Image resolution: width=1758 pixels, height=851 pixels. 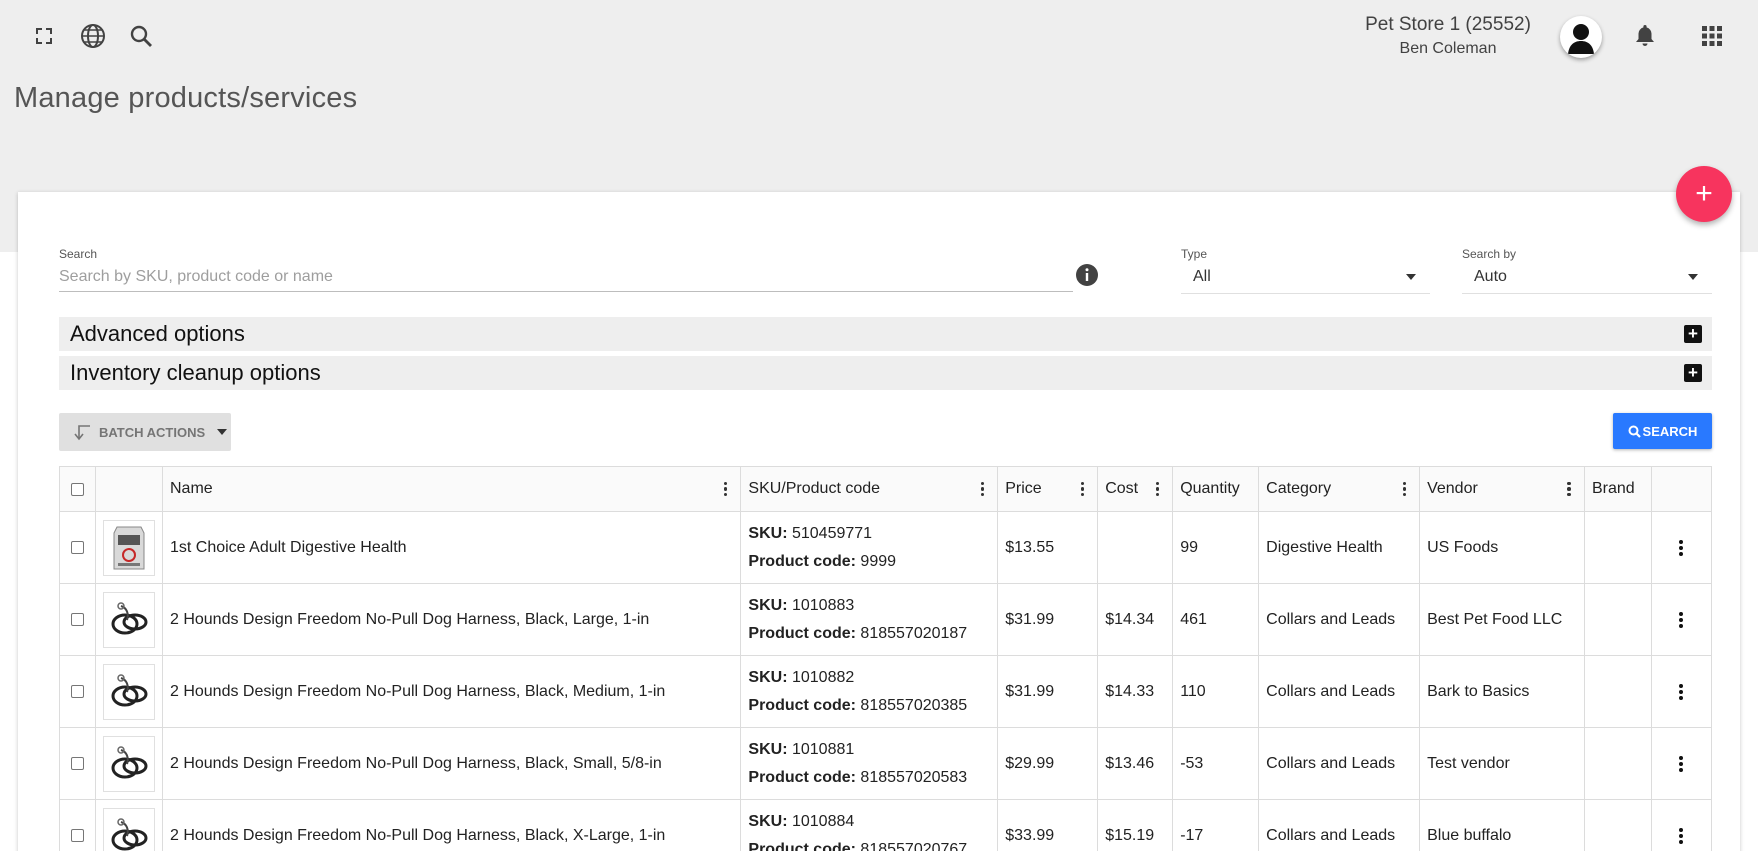 I want to click on select-all-checkbox, so click(x=77, y=489).